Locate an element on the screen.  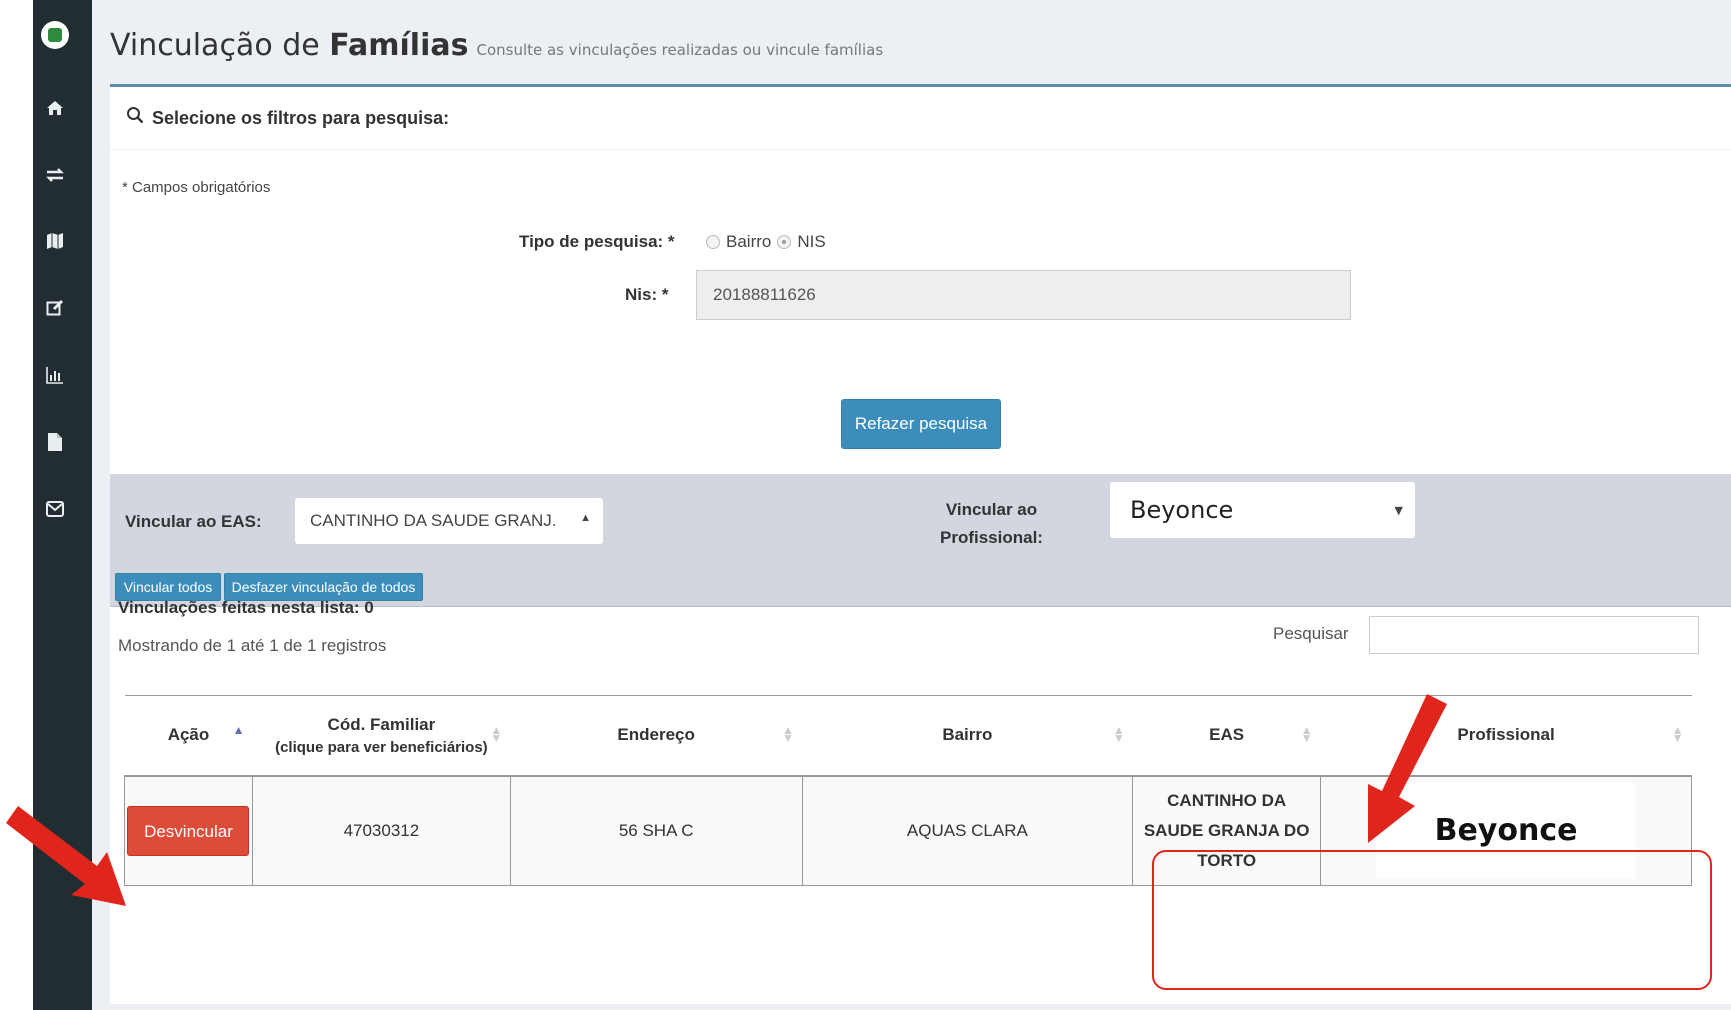
arrow-left is located at coordinates (66, 856).